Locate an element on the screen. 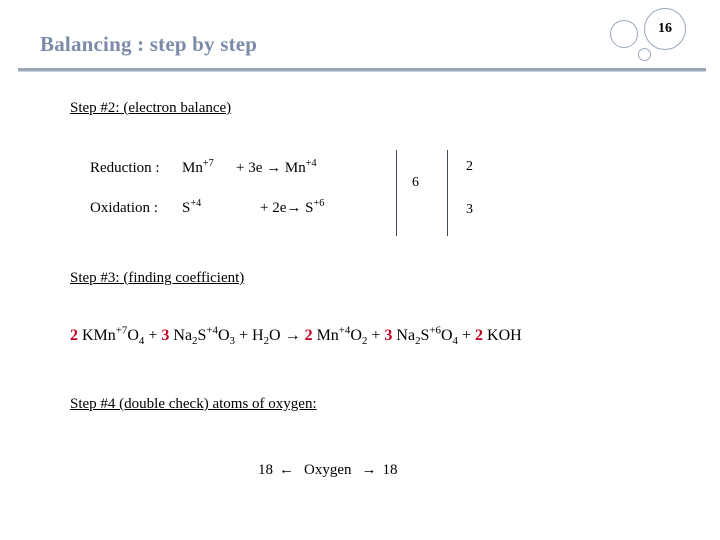 The image size is (720, 540). term-na2so4: Na2S+6O4 is located at coordinates (427, 336).